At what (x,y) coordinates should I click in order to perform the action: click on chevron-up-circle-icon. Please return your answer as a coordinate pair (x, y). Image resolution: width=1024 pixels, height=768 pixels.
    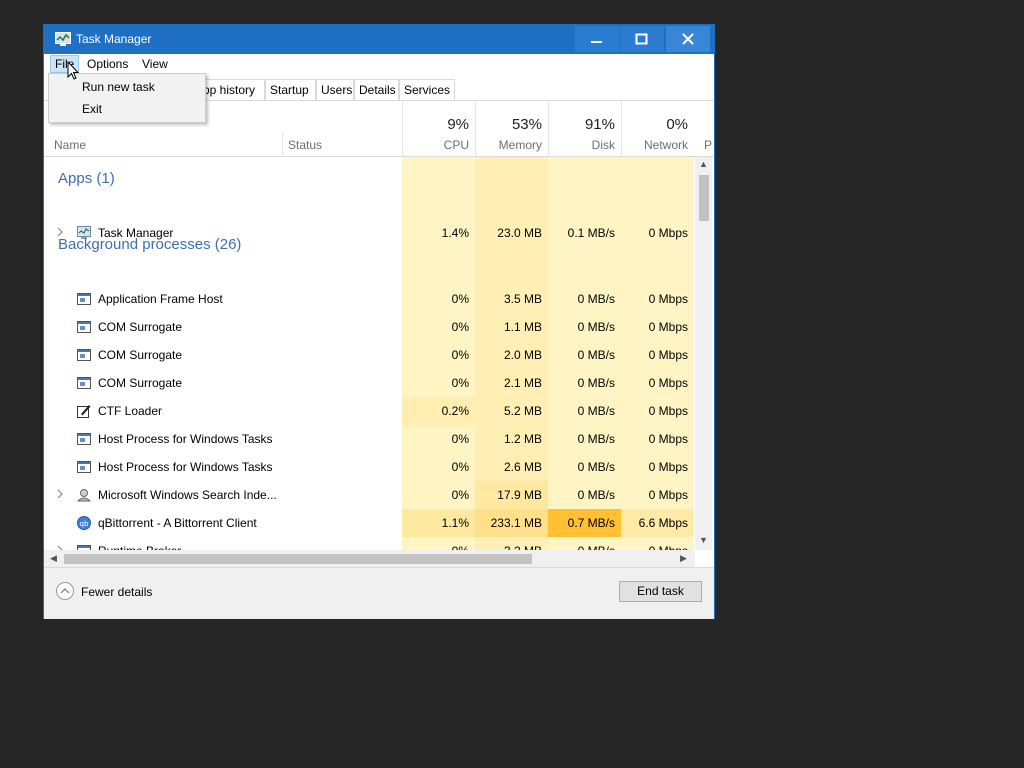
    Looking at the image, I should click on (65, 591).